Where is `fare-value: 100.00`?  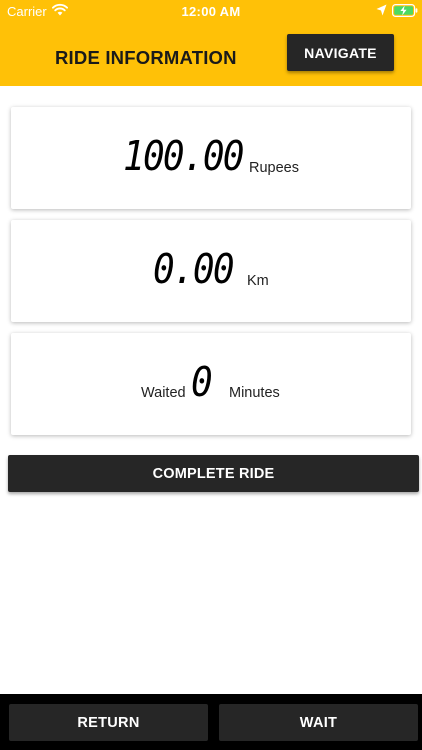 fare-value: 100.00 is located at coordinates (184, 156).